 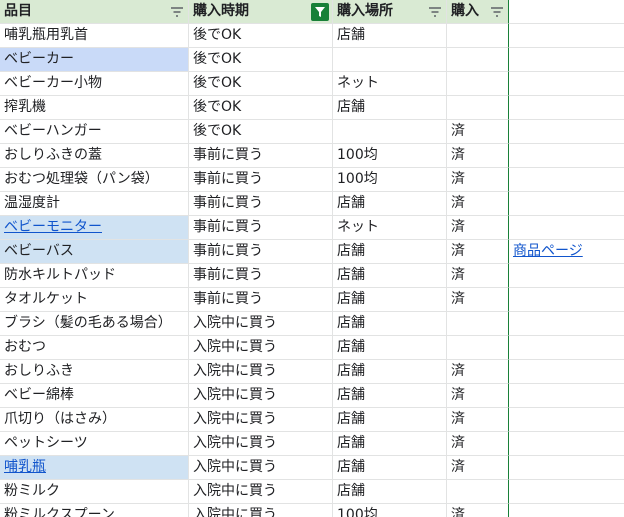 What do you see at coordinates (53, 227) in the screenshot?
I see `link-text: ベビーモニター` at bounding box center [53, 227].